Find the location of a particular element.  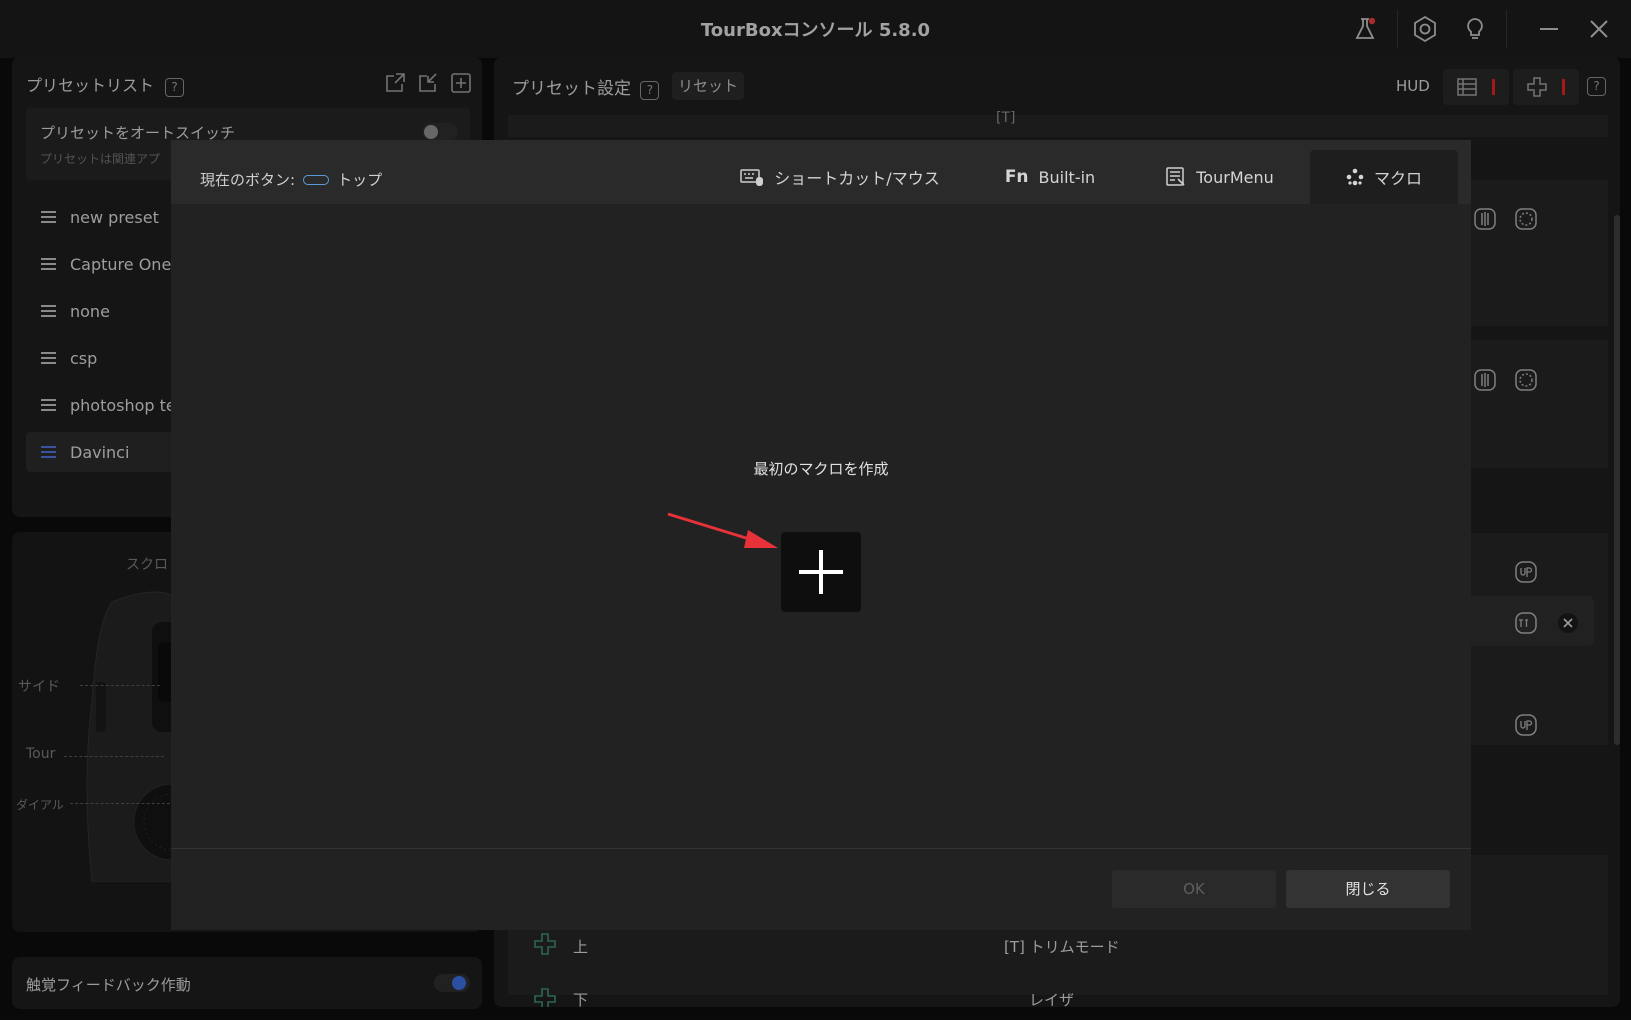

ok-button: OK is located at coordinates (1194, 889).